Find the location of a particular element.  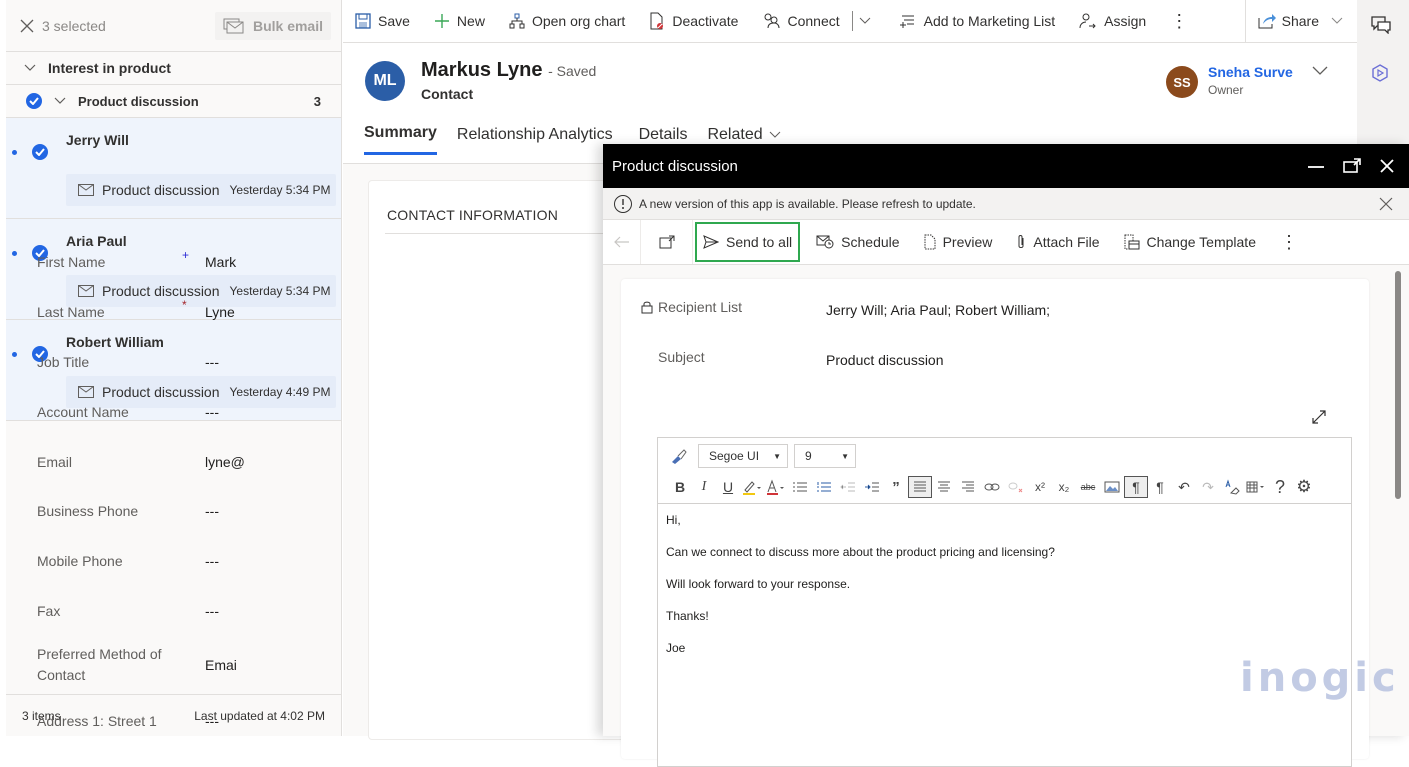

font-color-icon is located at coordinates (776, 487).